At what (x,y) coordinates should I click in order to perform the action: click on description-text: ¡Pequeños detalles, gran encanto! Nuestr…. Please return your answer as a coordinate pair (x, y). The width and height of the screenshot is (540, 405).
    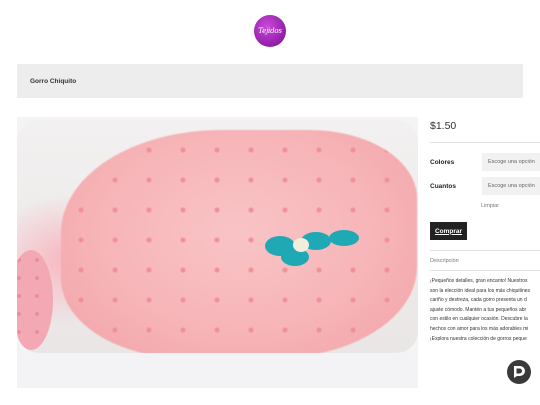
    Looking at the image, I should click on (485, 310).